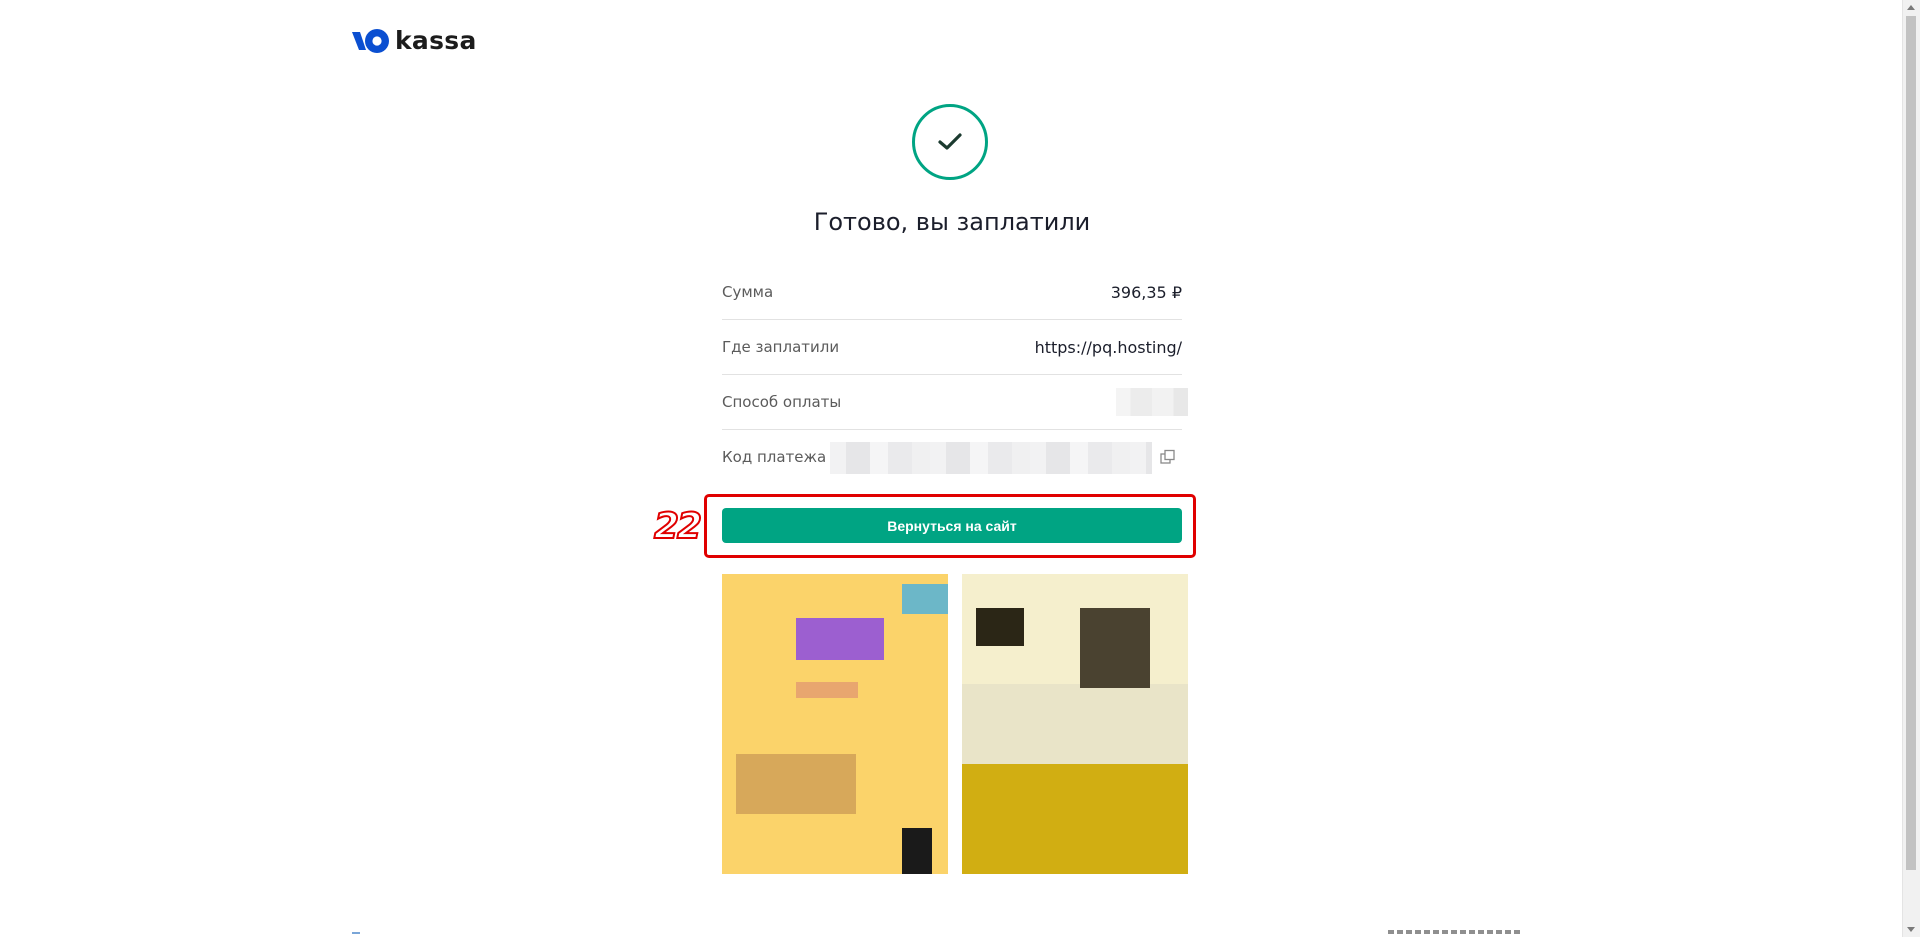 Image resolution: width=1920 pixels, height=937 pixels. Describe the element at coordinates (782, 402) in the screenshot. I see `detail-label: Способ оплаты` at that location.